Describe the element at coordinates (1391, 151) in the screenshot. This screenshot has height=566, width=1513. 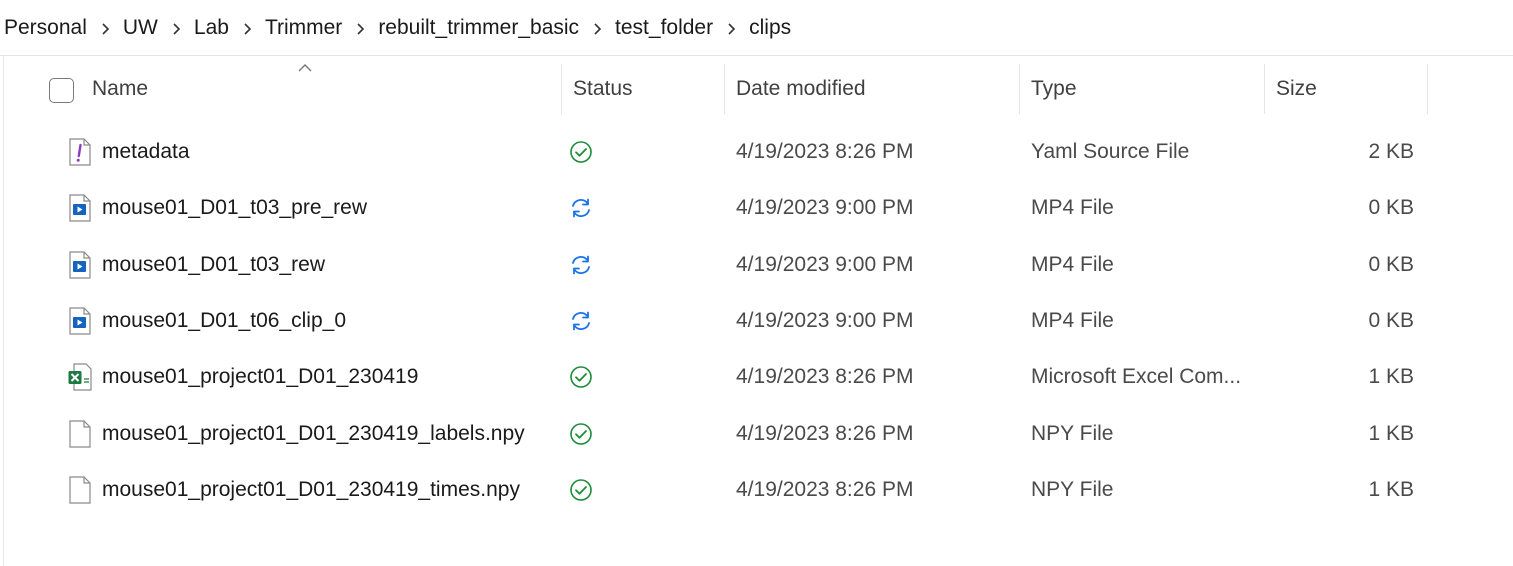
I see `file-size: 2 KB` at that location.